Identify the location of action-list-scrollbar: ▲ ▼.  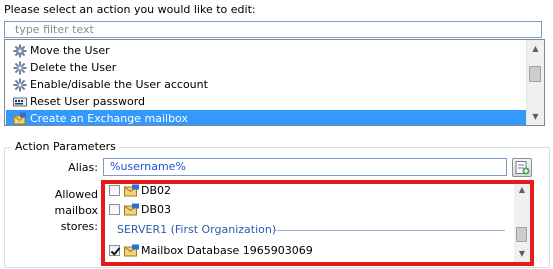
(535, 82).